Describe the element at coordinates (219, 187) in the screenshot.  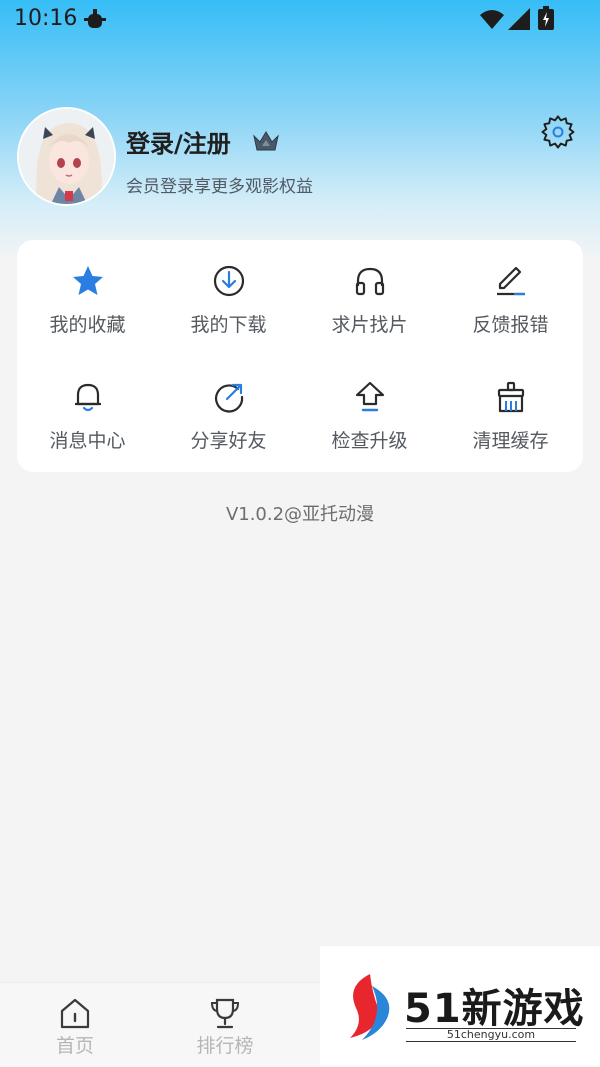
I see `login-subtitle: 会员登录享更多观影权益` at that location.